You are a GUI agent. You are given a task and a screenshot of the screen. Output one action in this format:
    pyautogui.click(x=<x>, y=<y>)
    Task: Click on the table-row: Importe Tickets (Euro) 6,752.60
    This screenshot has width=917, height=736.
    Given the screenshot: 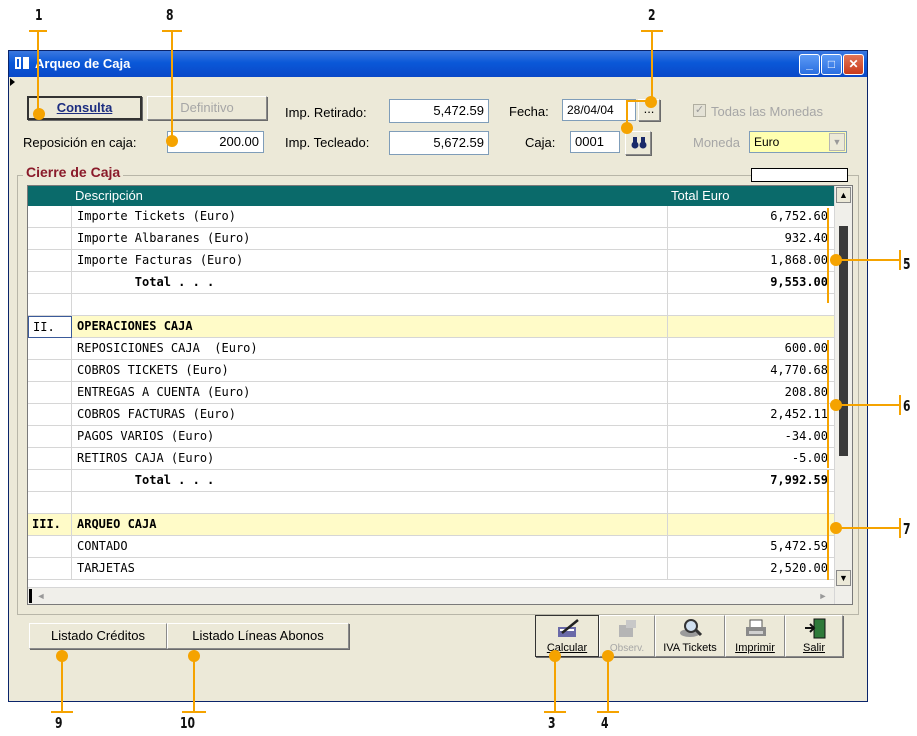 What is the action you would take?
    pyautogui.click(x=431, y=217)
    